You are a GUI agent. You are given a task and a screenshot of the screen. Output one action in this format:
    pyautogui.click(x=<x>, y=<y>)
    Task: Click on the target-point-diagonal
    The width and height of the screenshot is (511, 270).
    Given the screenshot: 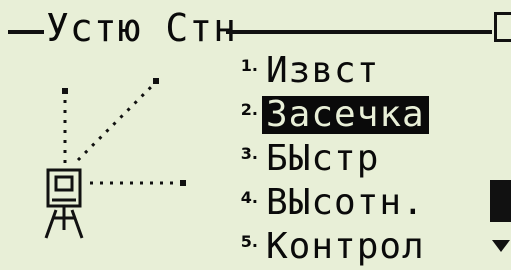 What is the action you would take?
    pyautogui.click(x=156, y=81)
    